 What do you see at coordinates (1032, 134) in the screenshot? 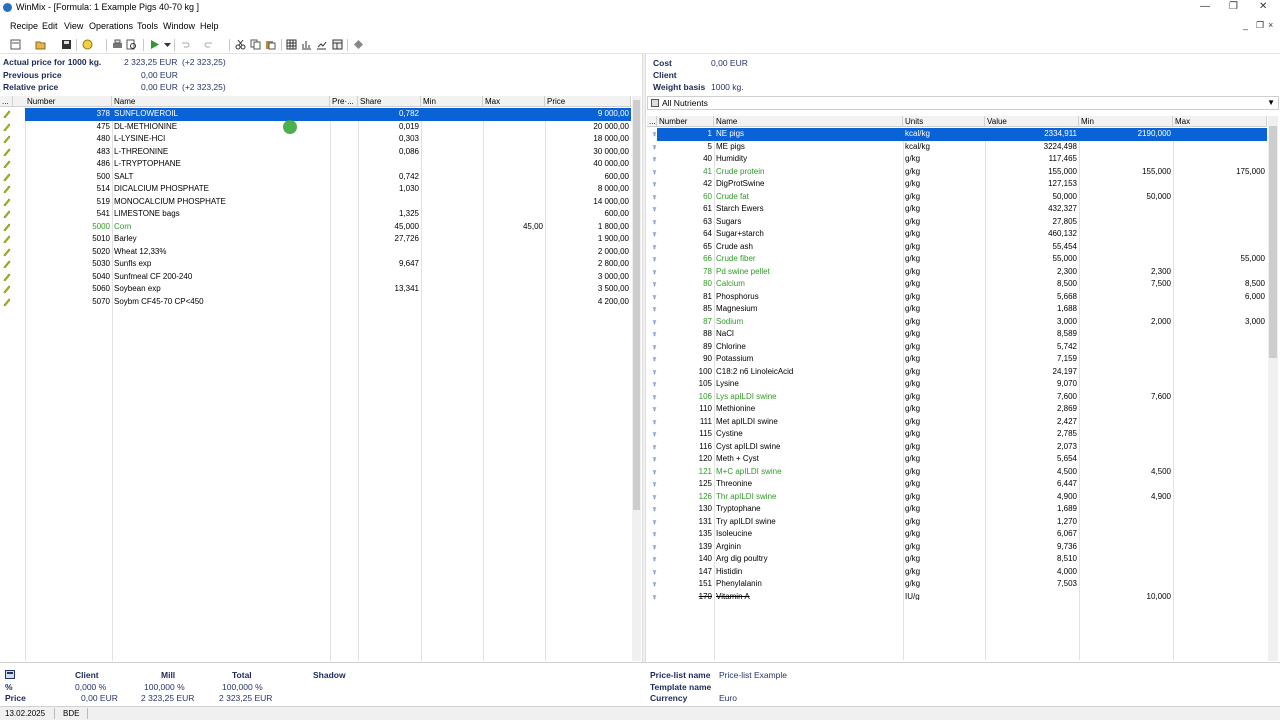
I see `nutrient-value: 2334,911` at bounding box center [1032, 134].